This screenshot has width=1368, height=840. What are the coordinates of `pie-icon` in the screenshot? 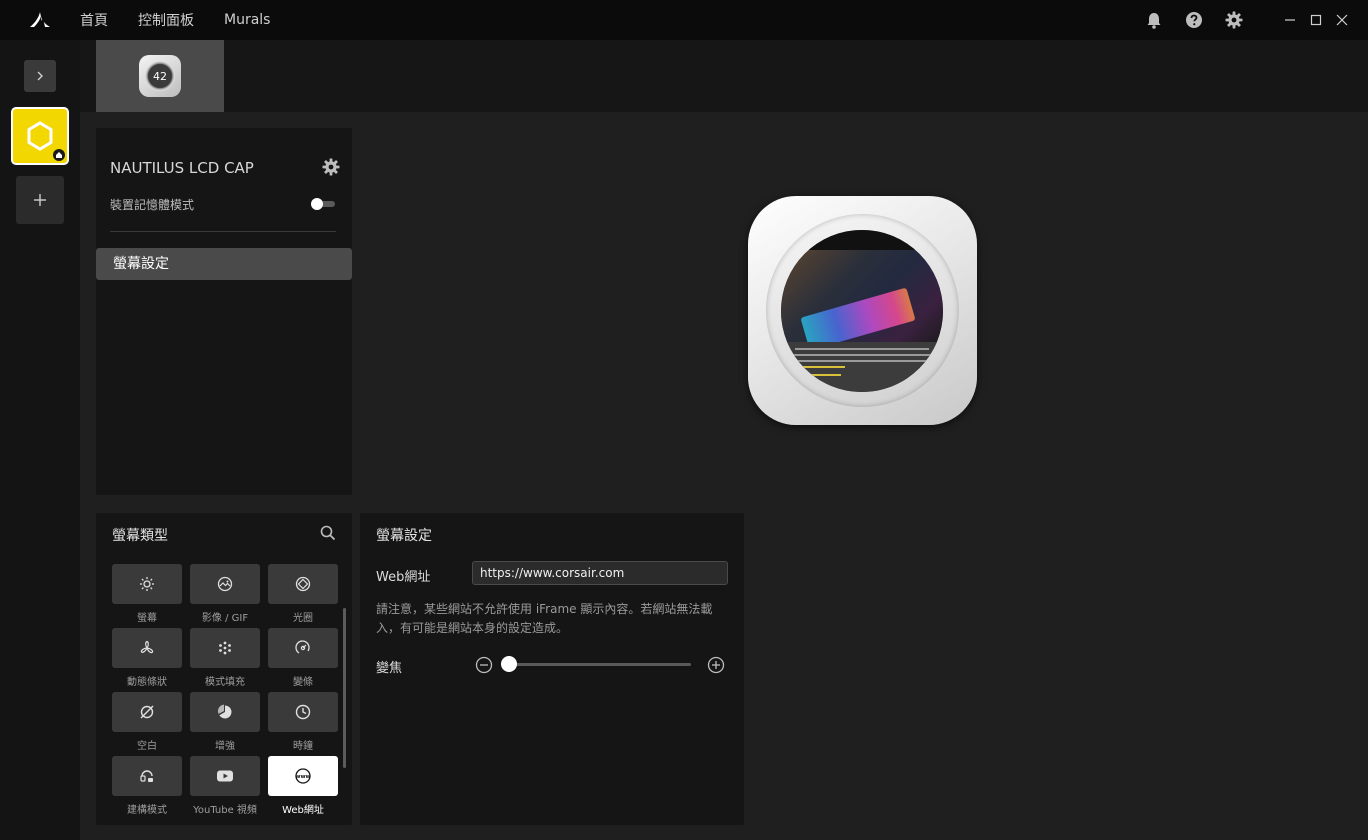 It's located at (224, 711).